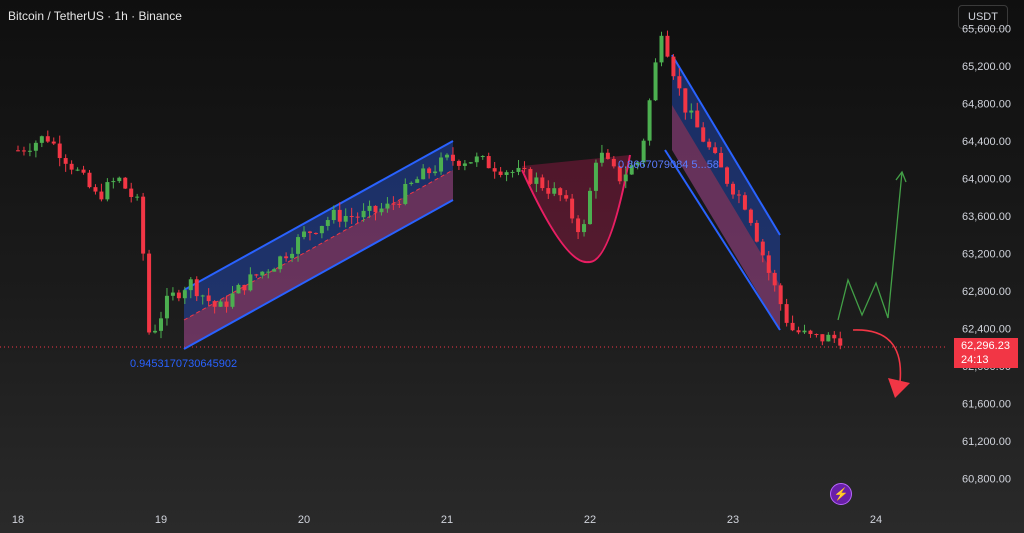  I want to click on current-price-value: 62,296.23, so click(985, 346).